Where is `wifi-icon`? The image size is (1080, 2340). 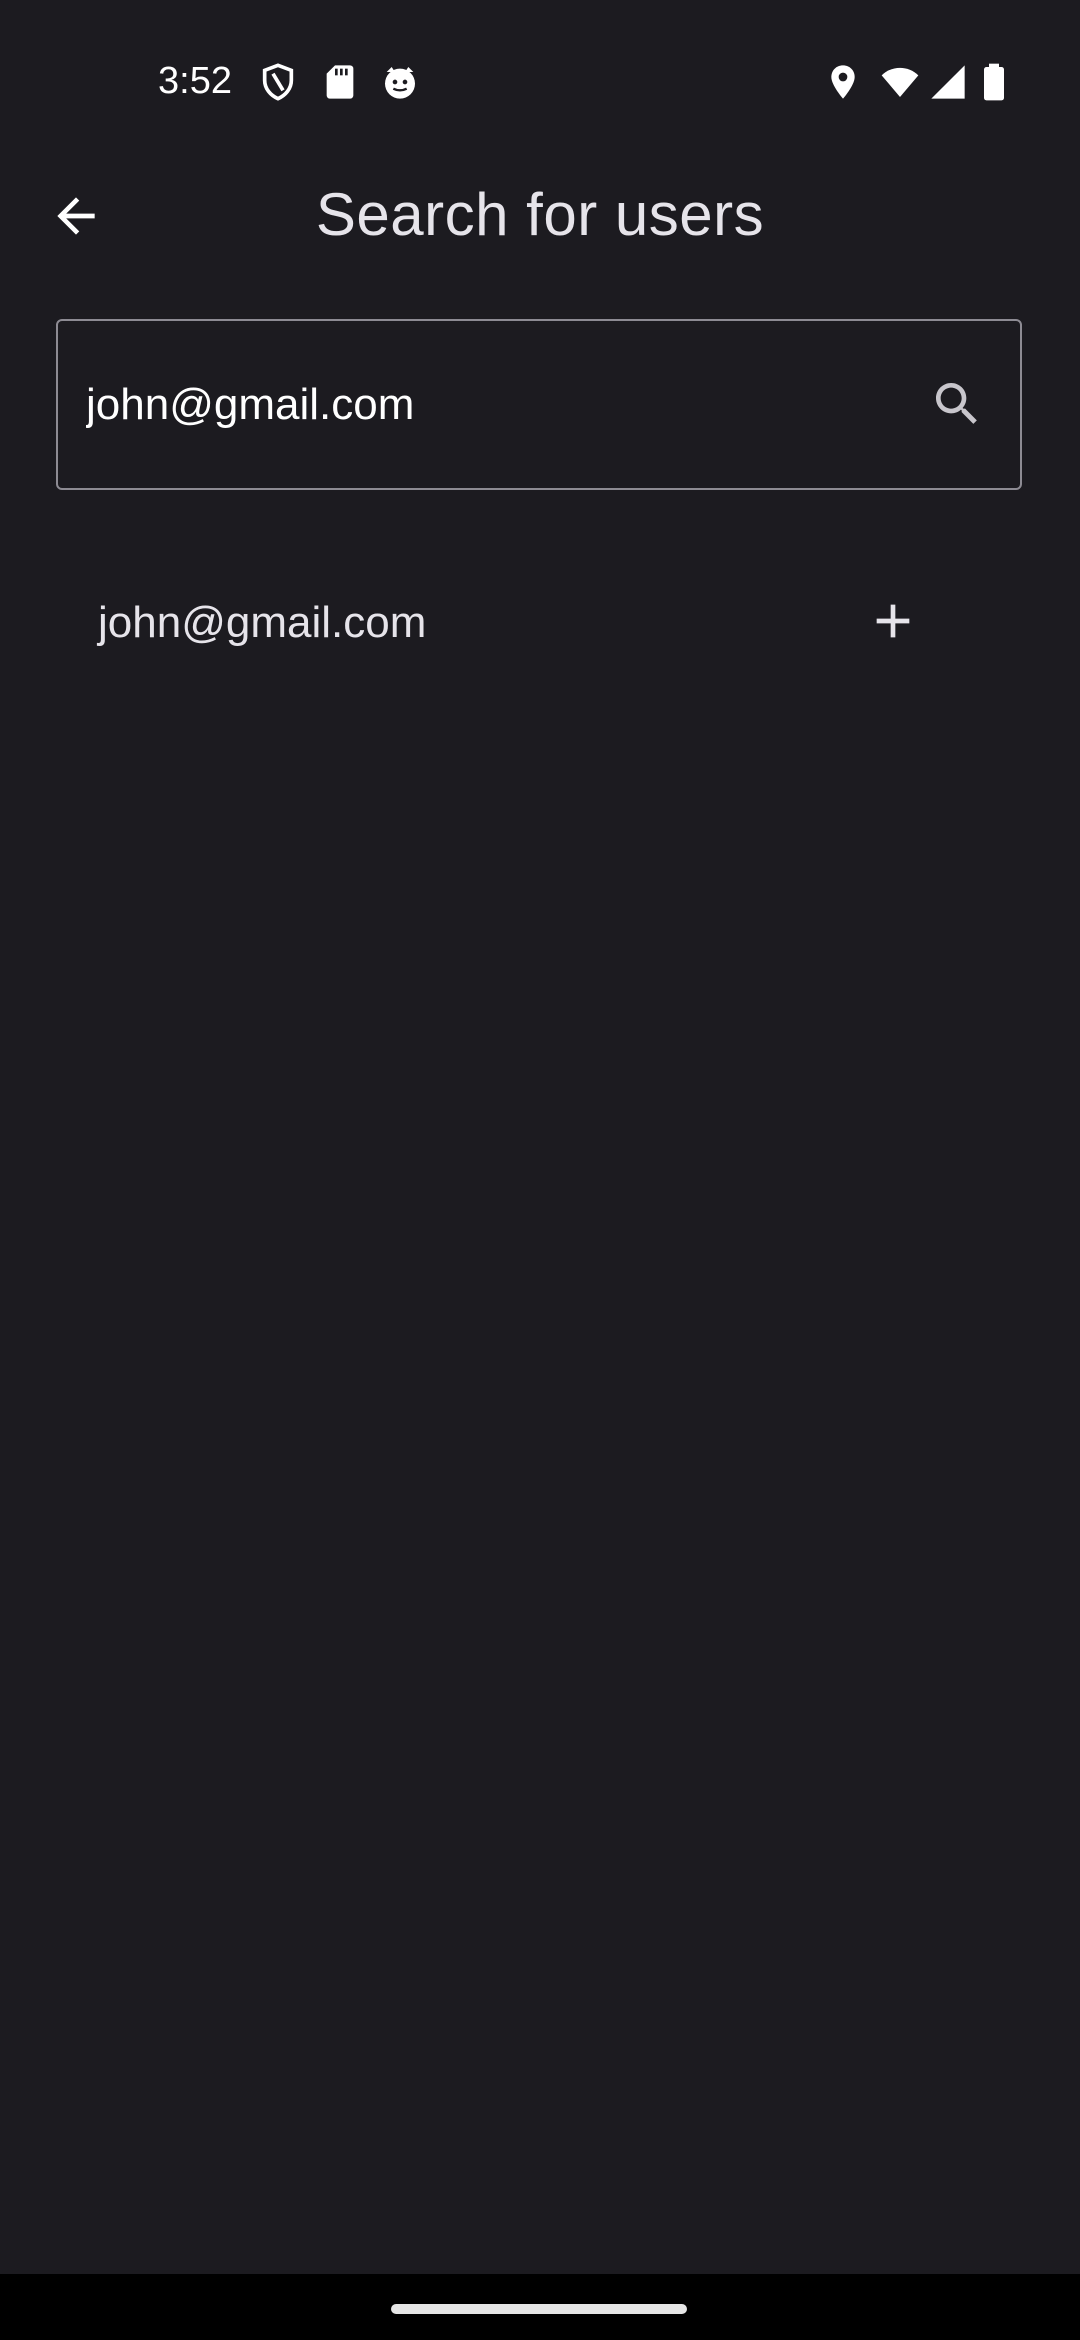 wifi-icon is located at coordinates (900, 82).